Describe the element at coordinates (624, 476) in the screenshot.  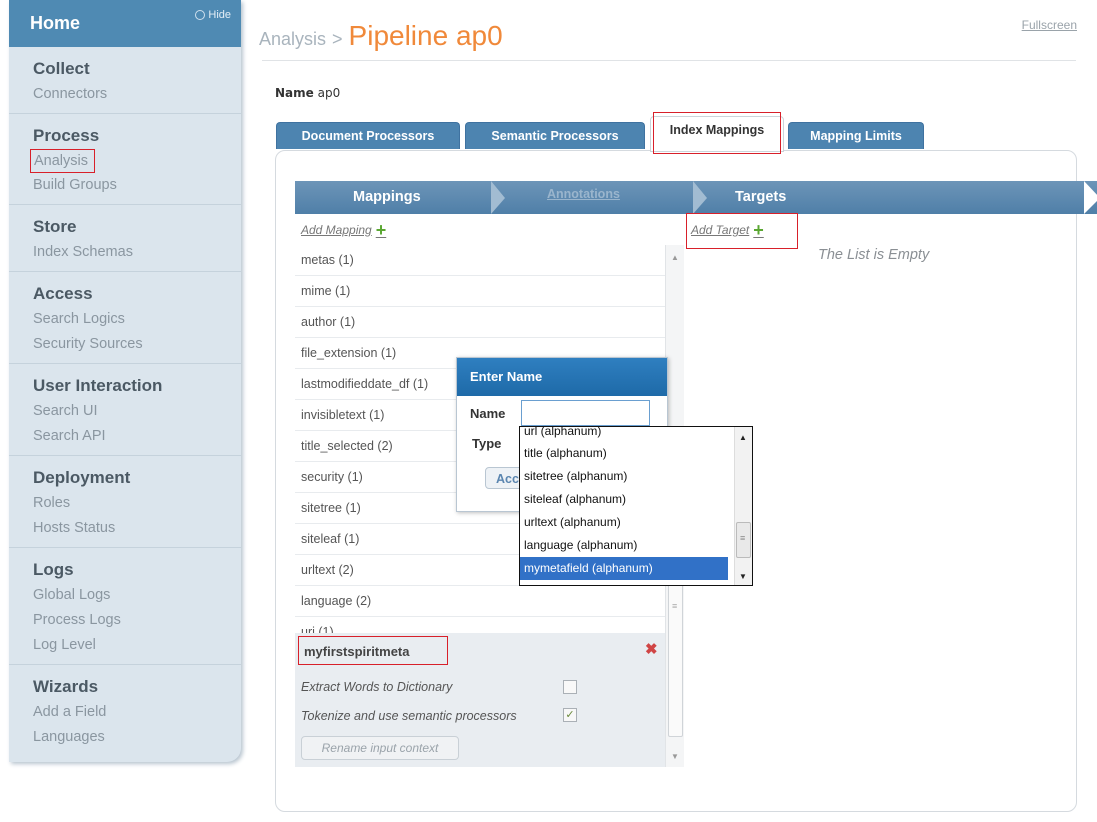
I see `dropdown-option: sitetree (alphanum)` at that location.